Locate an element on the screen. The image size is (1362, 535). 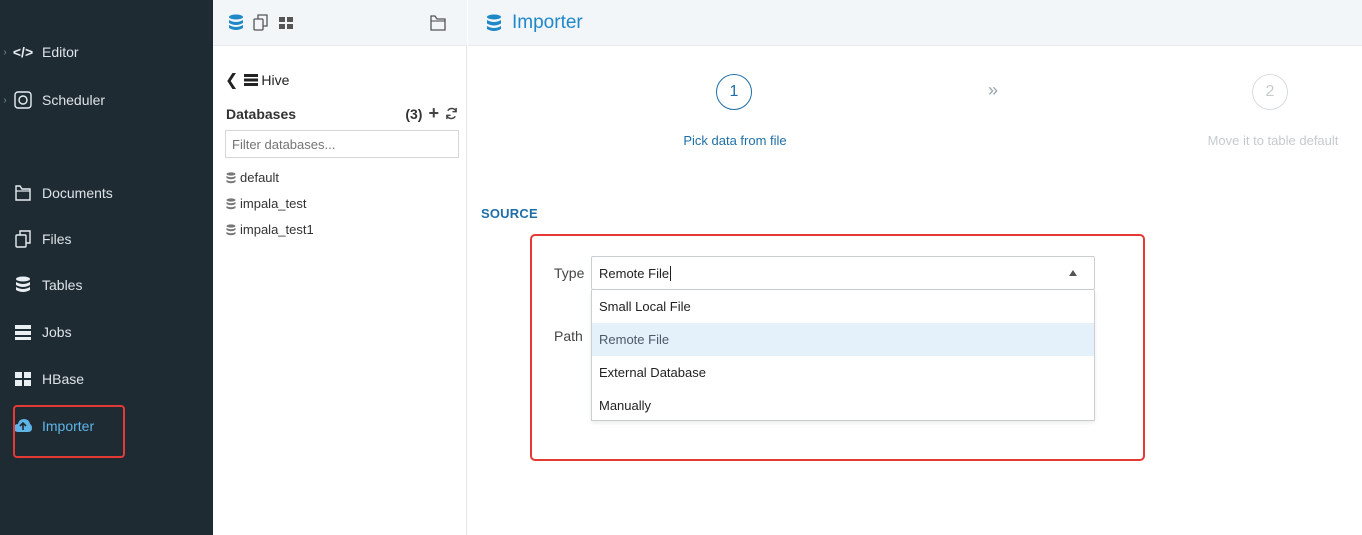
sidebar-item-label: Editor is located at coordinates (60, 52).